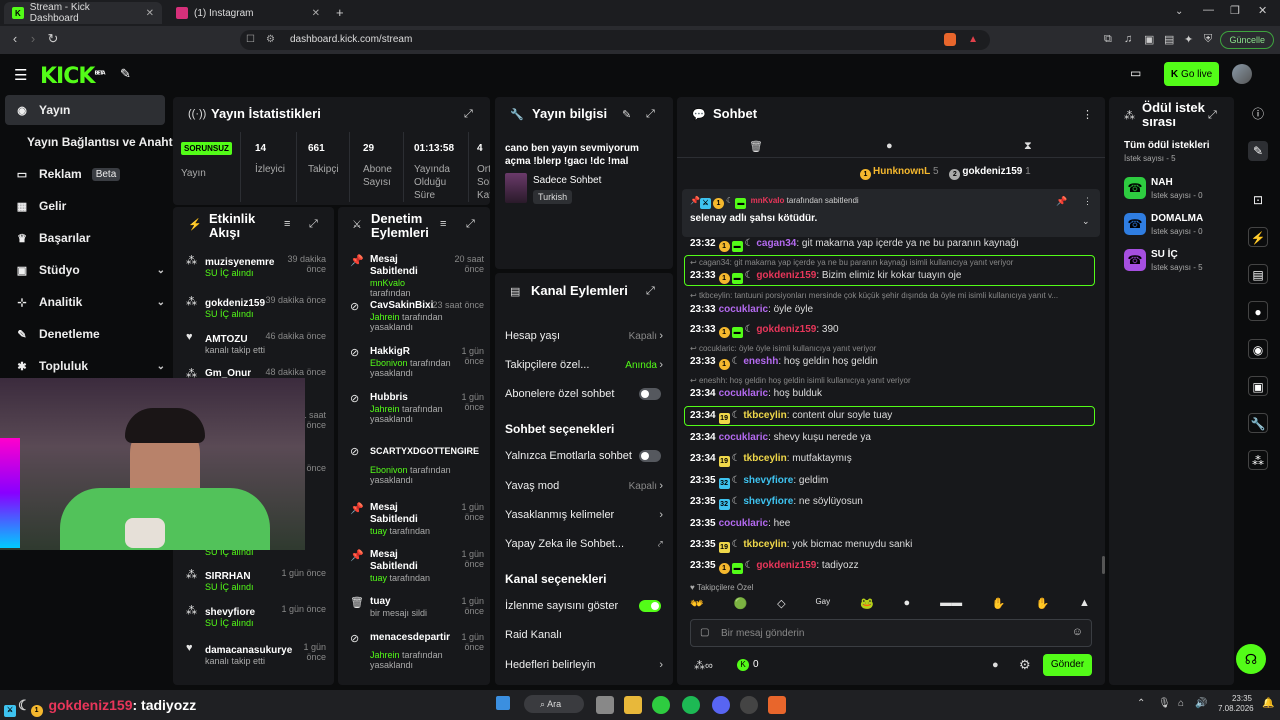  I want to click on windows-start-icon, so click(503, 703).